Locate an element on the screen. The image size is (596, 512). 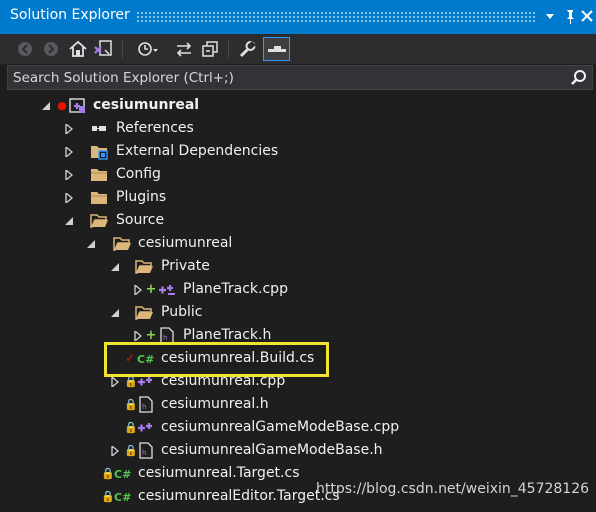
watermark-text: https://blog.csdn.net/weixin_45728126 is located at coordinates (453, 489).